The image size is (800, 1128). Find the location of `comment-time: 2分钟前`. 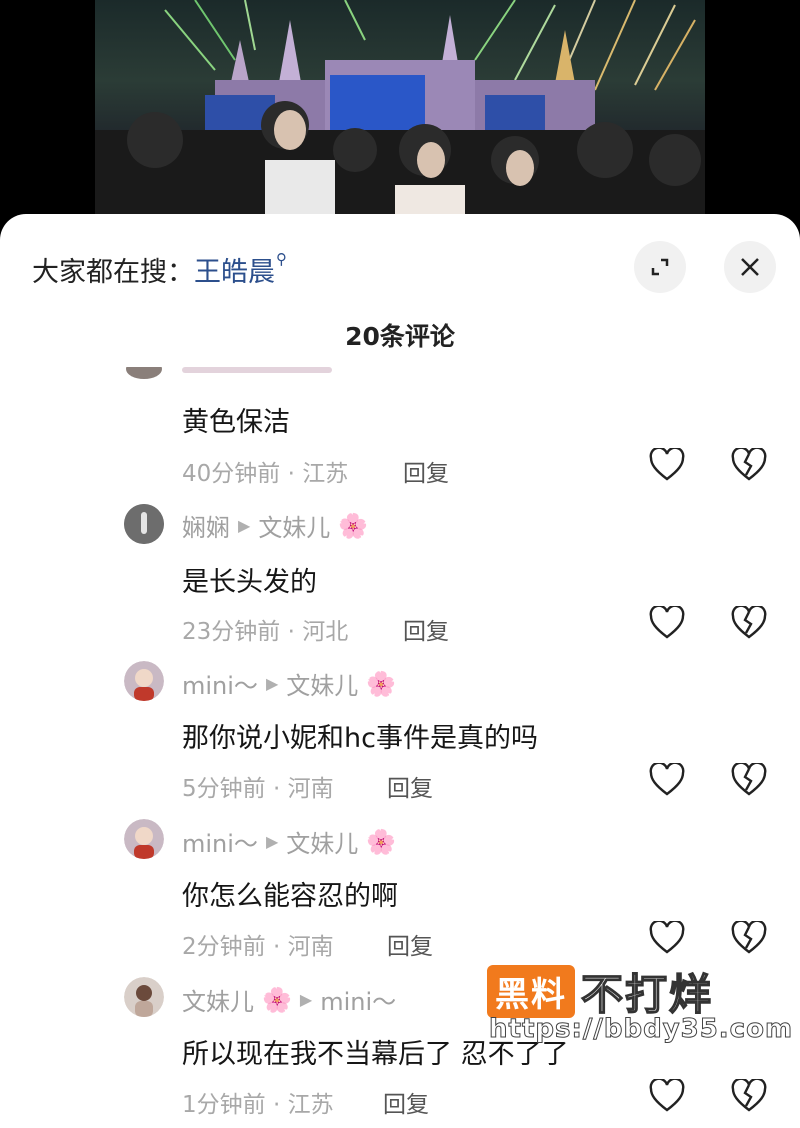

comment-time: 2分钟前 is located at coordinates (224, 947).